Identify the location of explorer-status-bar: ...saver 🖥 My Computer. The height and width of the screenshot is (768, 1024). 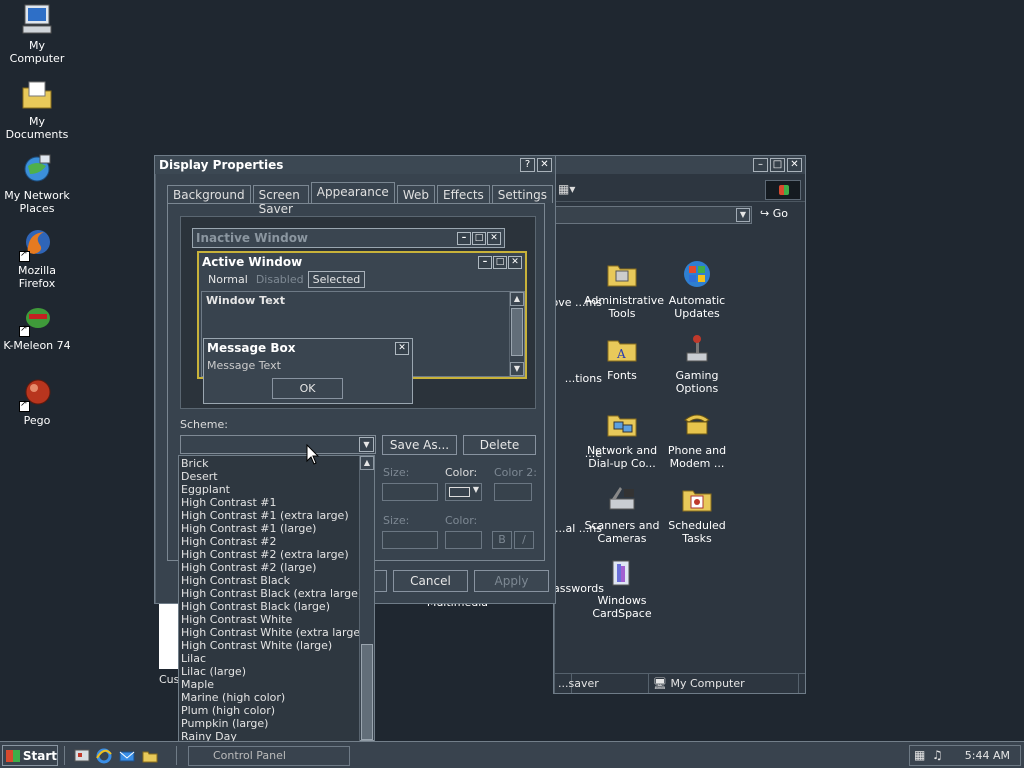
(679, 683).